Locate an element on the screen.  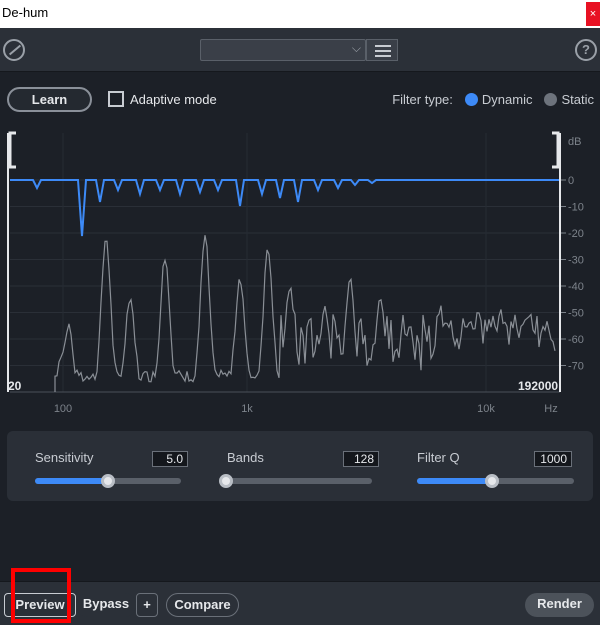
render-button: Render is located at coordinates (559, 605).